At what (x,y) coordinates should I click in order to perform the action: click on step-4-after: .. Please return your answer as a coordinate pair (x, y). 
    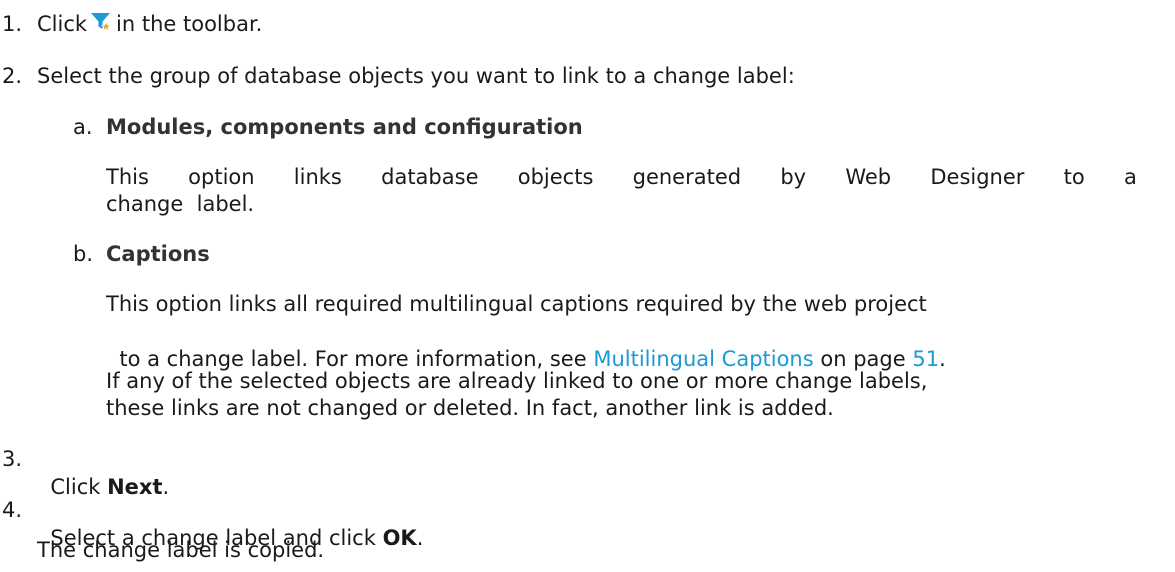
    Looking at the image, I should click on (420, 538).